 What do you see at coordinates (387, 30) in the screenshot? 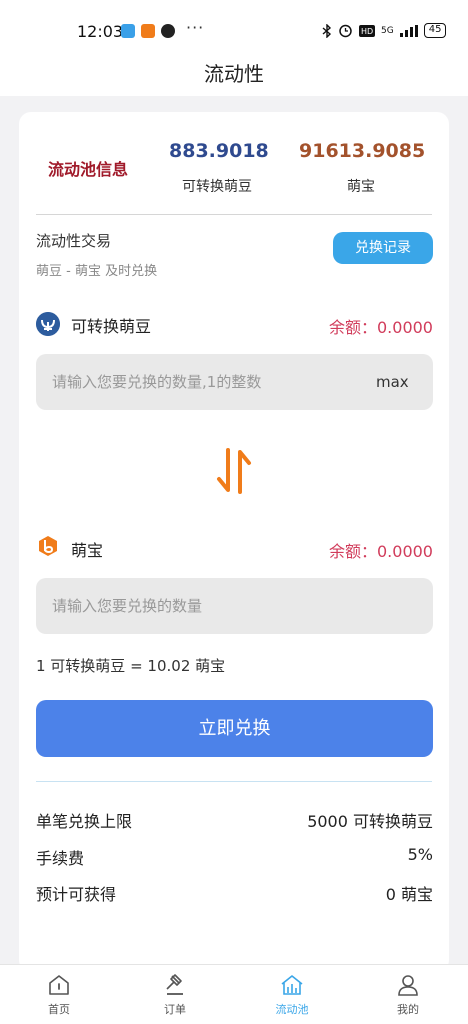
I see `network-type: 5G` at bounding box center [387, 30].